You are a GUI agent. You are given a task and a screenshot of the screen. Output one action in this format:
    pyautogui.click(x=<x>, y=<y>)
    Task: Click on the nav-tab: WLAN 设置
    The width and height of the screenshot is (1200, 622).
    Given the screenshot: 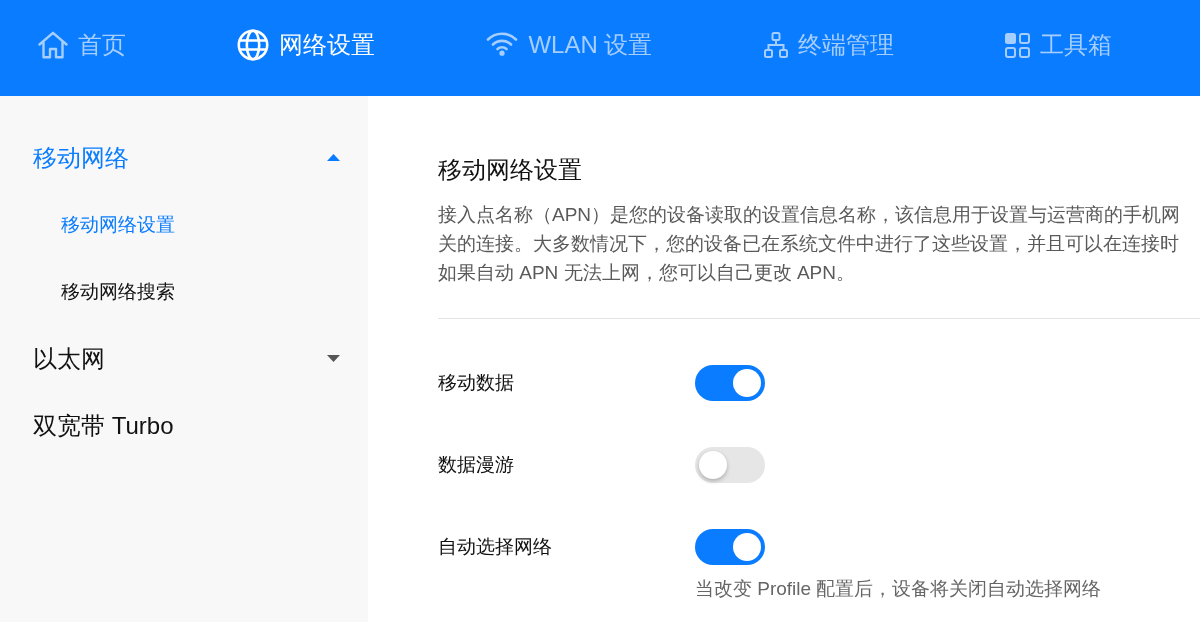 What is the action you would take?
    pyautogui.click(x=569, y=45)
    